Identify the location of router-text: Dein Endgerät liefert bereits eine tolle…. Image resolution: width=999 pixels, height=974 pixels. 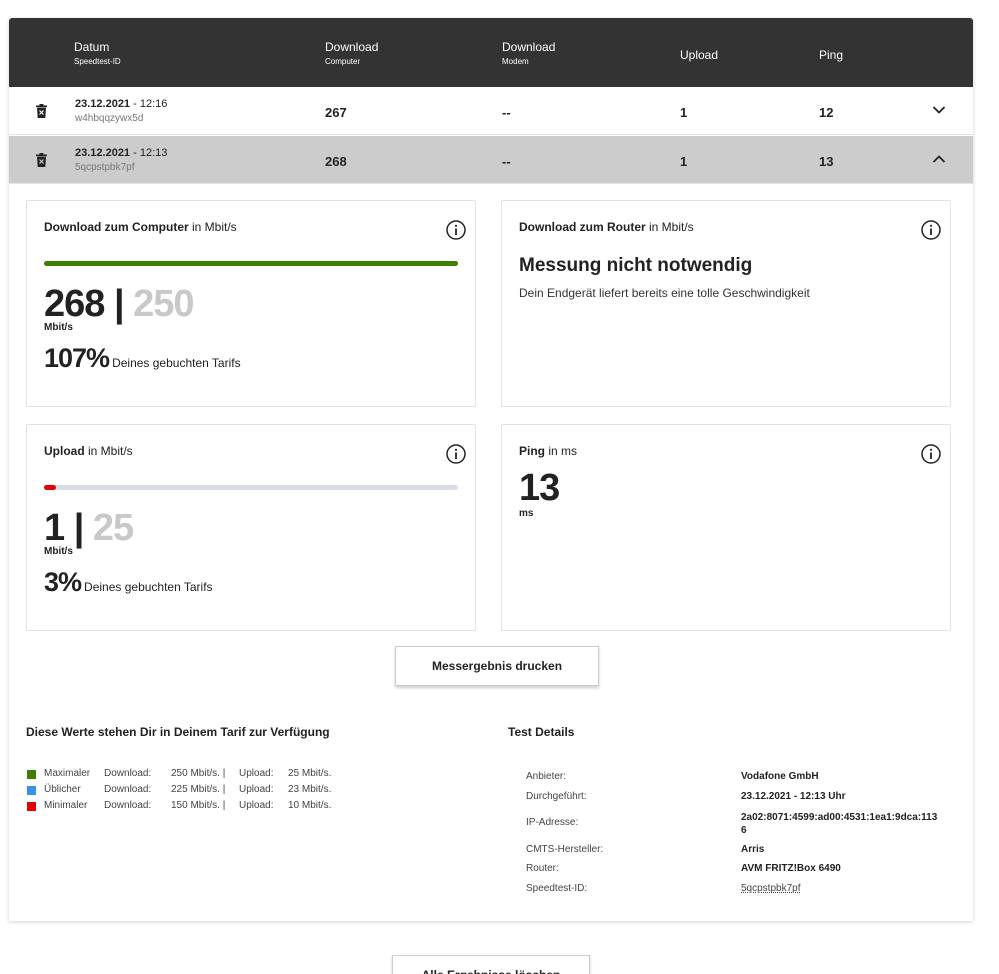
(664, 293).